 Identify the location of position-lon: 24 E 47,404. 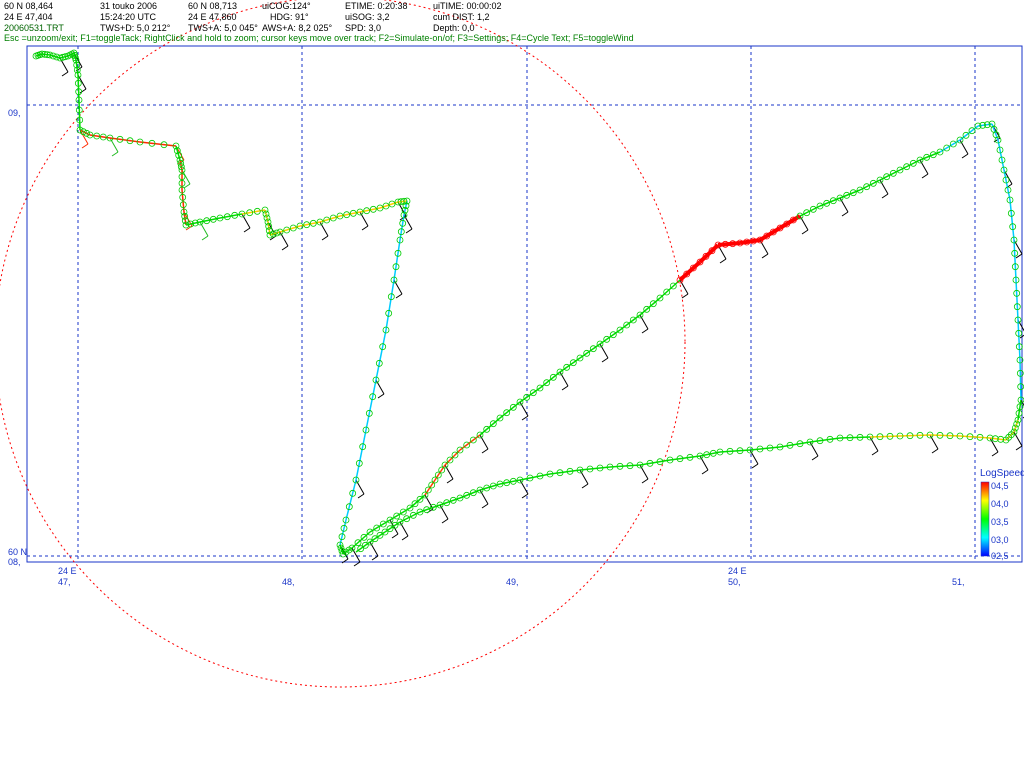
(28, 17).